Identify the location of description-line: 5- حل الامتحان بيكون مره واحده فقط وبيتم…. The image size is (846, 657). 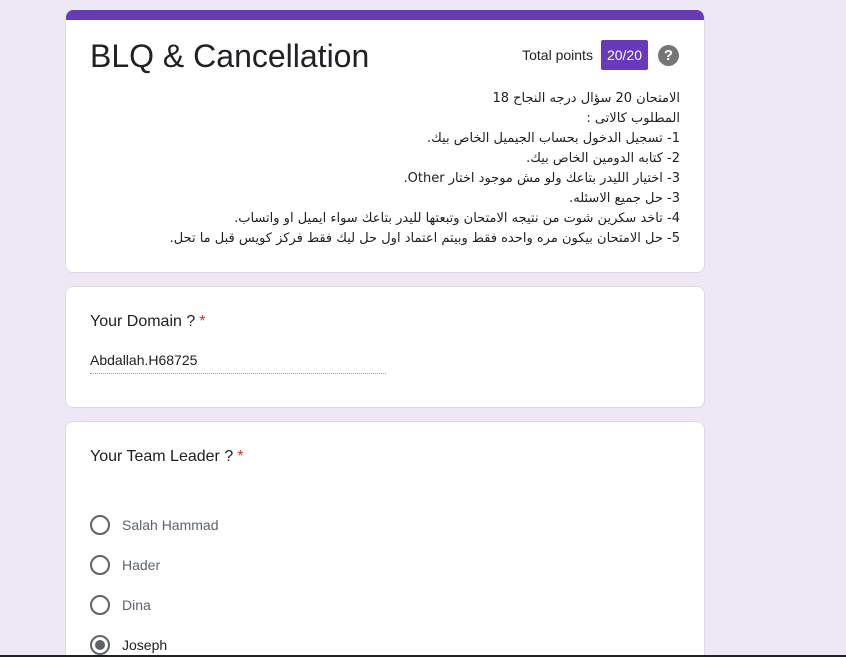
(424, 238).